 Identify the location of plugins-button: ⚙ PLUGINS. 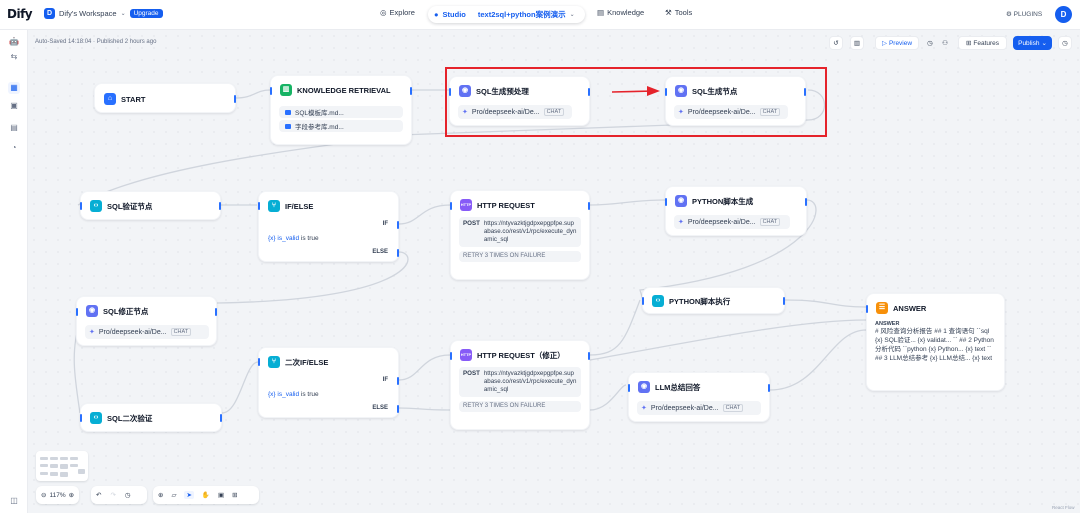
(1024, 14).